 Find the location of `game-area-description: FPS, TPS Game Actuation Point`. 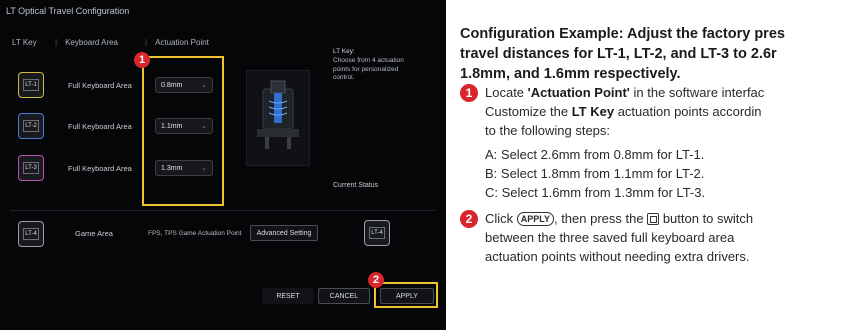

game-area-description: FPS, TPS Game Actuation Point is located at coordinates (195, 233).